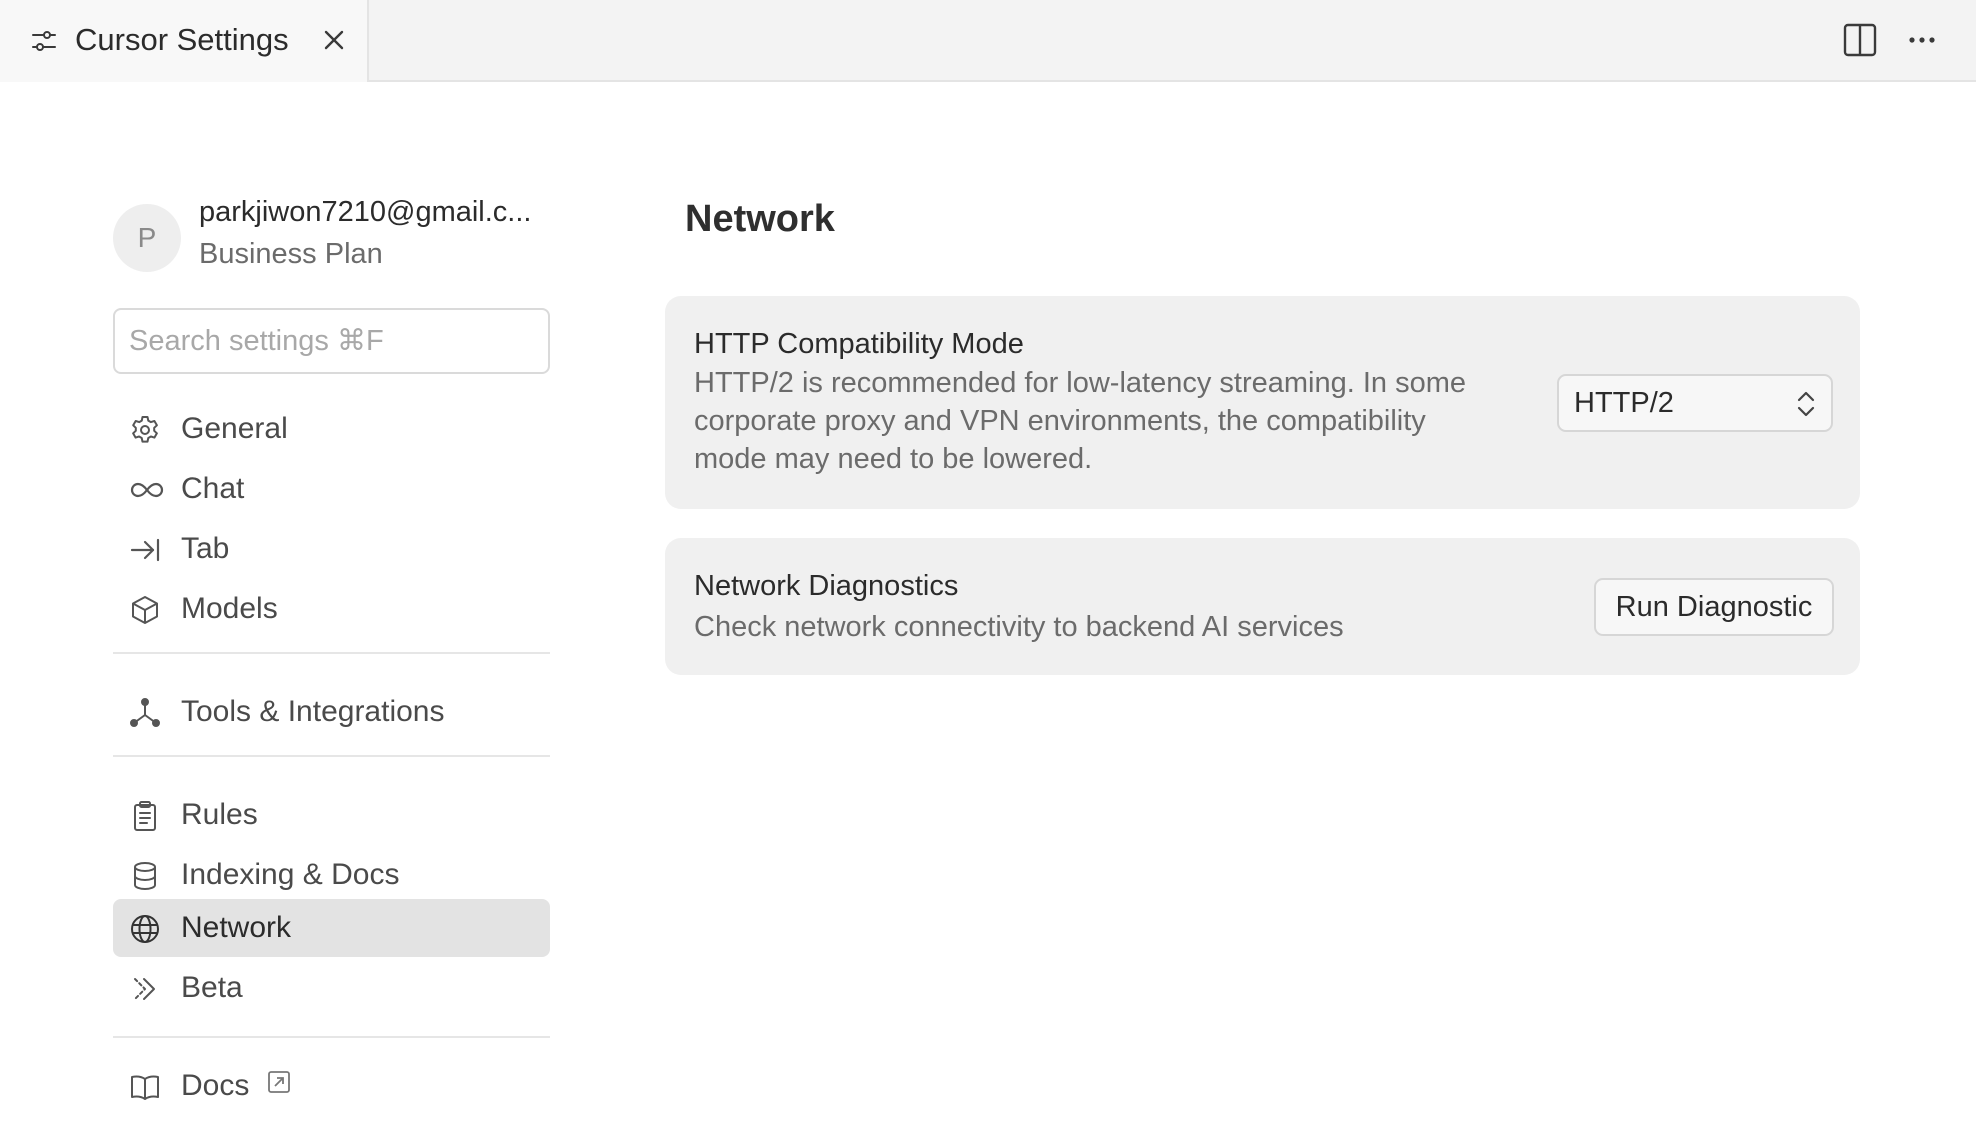 The width and height of the screenshot is (1976, 1134). Describe the element at coordinates (290, 874) in the screenshot. I see `sidebar-item-label: Indexing & Docs` at that location.